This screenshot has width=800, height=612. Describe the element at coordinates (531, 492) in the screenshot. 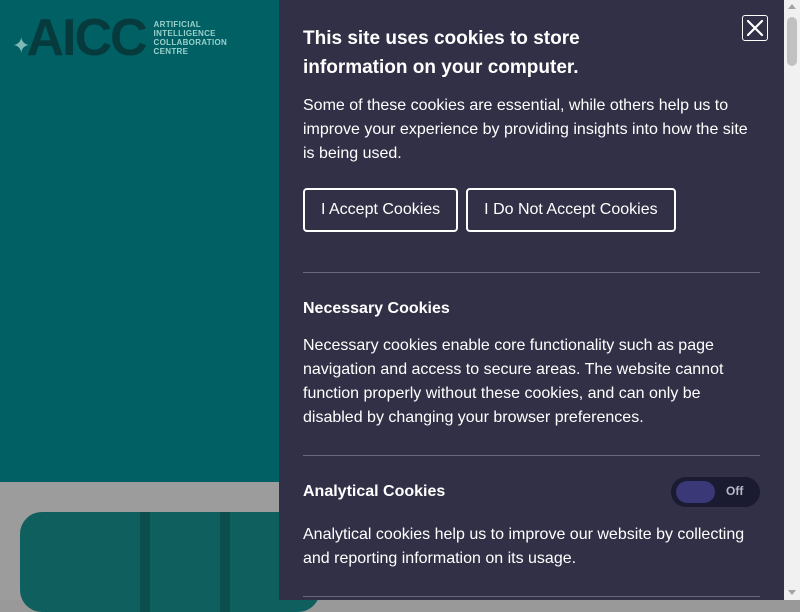

I see `analytical-cookies-header: Analytical Cookies Off` at that location.